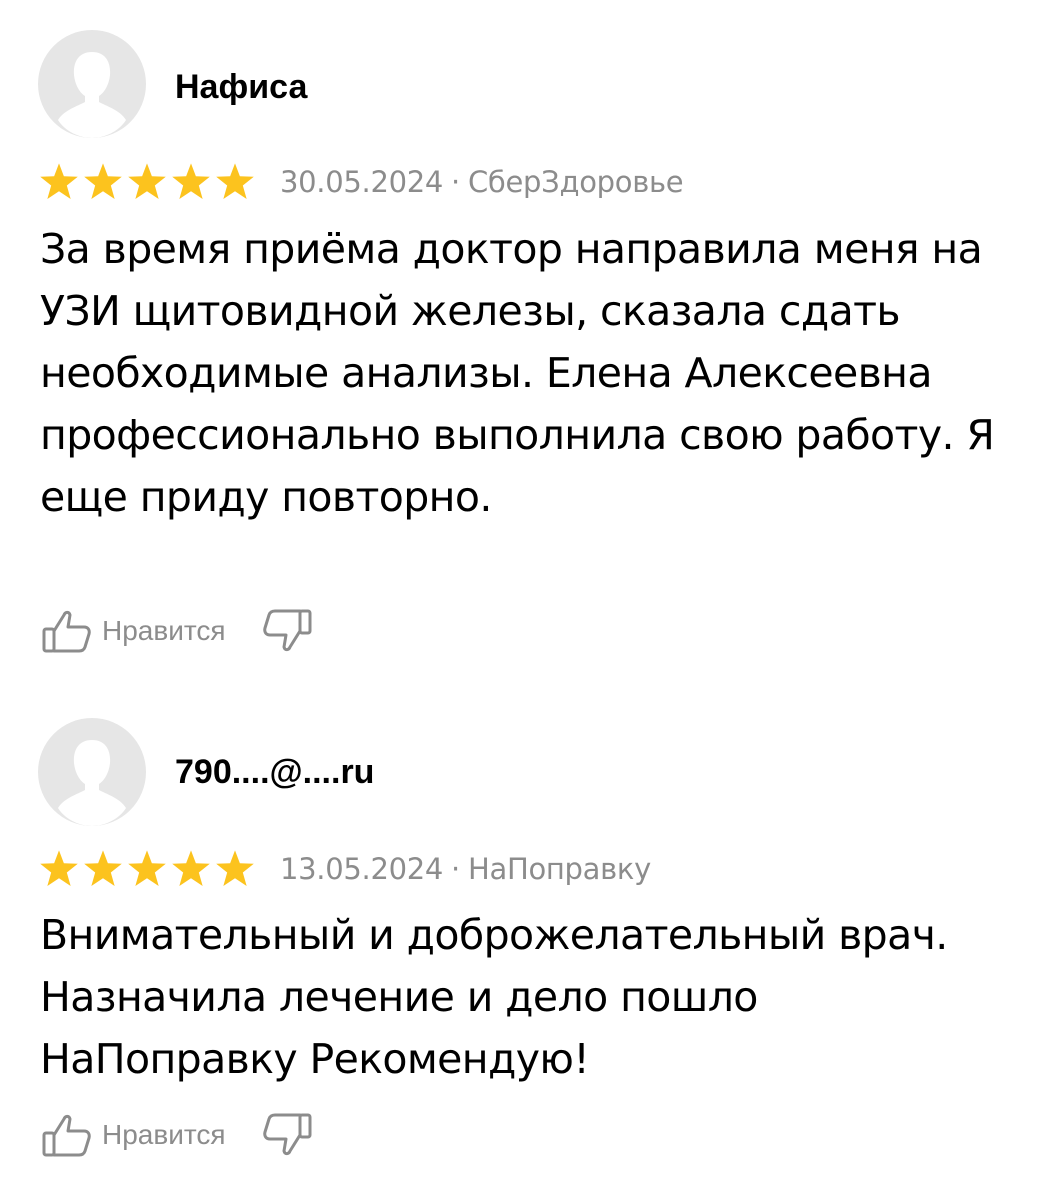  Describe the element at coordinates (274, 772) in the screenshot. I see `author-name: 790....@....ru` at that location.